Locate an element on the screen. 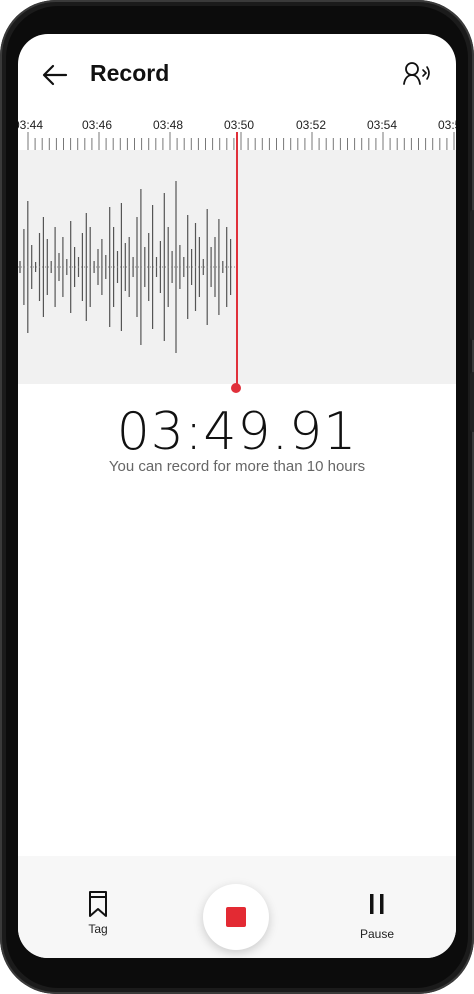 The width and height of the screenshot is (474, 994). pause-button: Pause is located at coordinates (377, 915).